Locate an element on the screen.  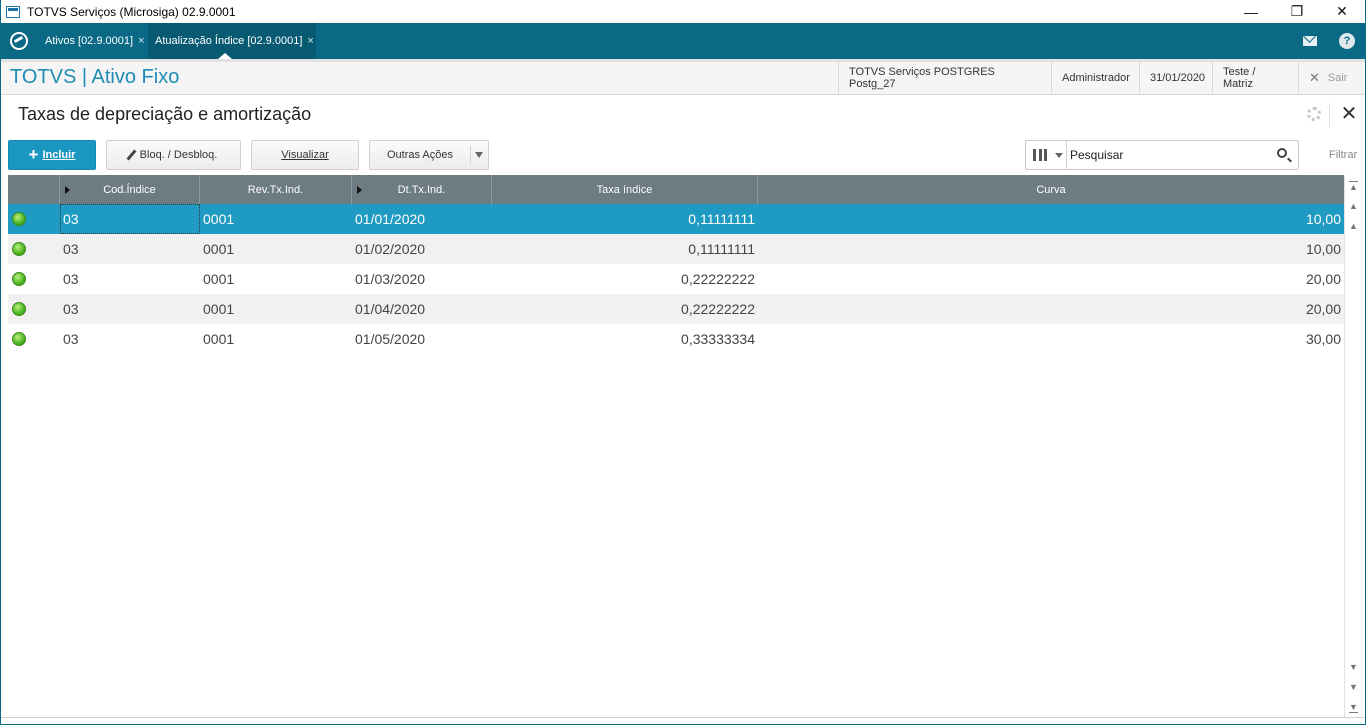
tab-label: Ativos [02.9.0001] is located at coordinates (89, 41).